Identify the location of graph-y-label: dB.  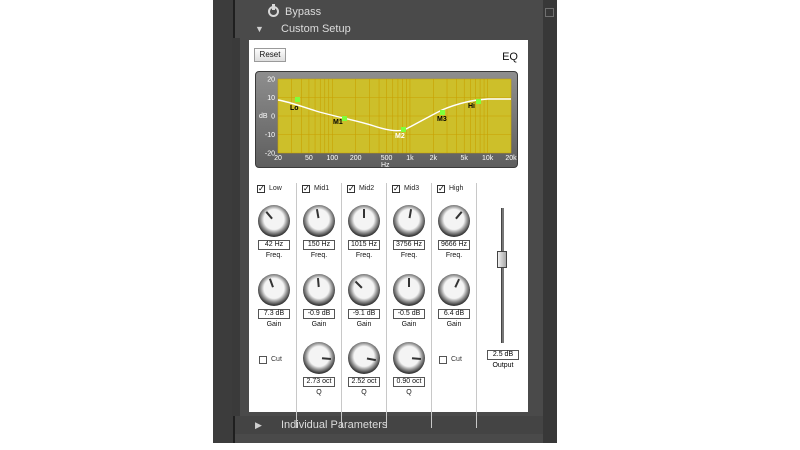
(263, 116).